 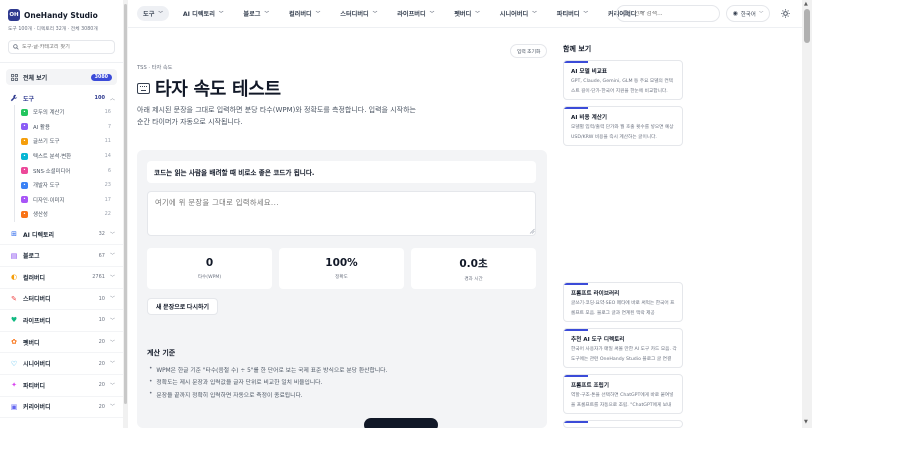 I want to click on wrench-icon, so click(x=14, y=98).